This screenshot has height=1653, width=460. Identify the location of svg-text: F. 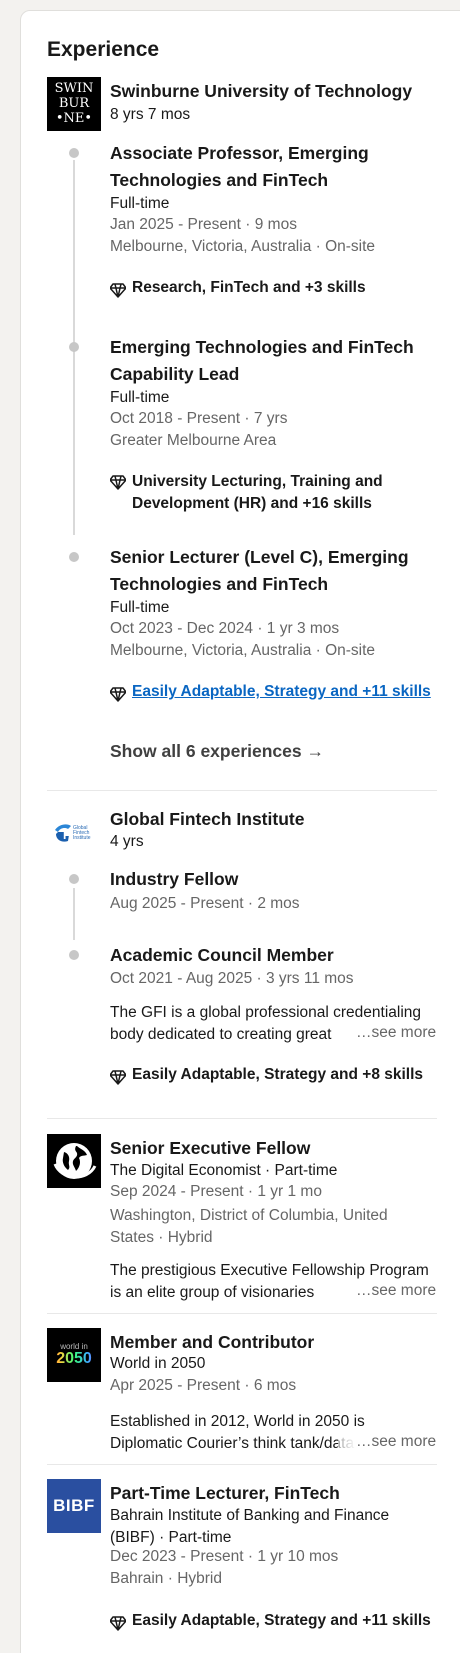
(66, 835).